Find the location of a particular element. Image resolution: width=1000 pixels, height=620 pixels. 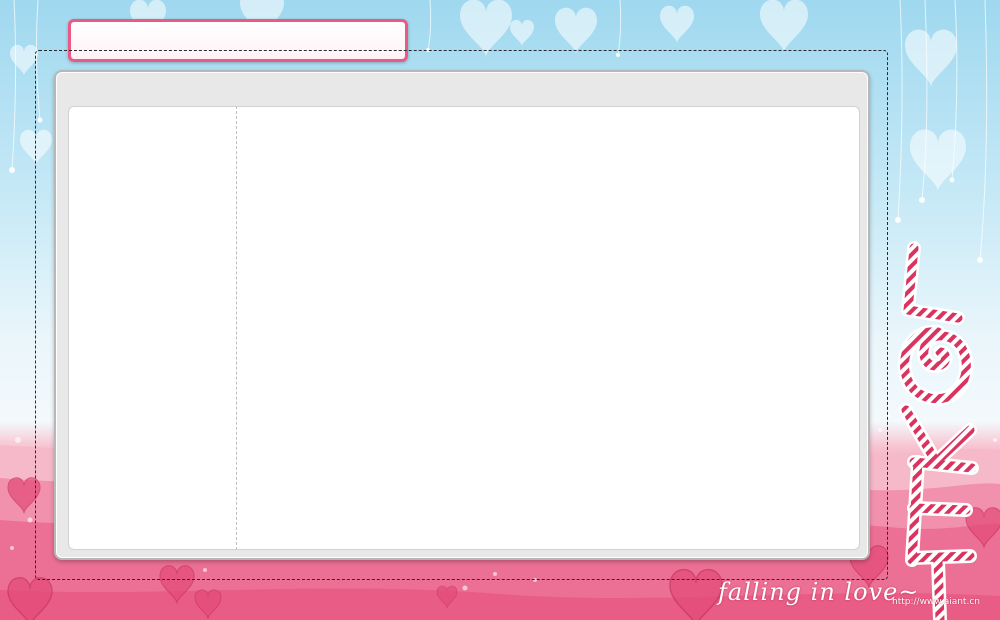

panel-header is located at coordinates (462, 88).